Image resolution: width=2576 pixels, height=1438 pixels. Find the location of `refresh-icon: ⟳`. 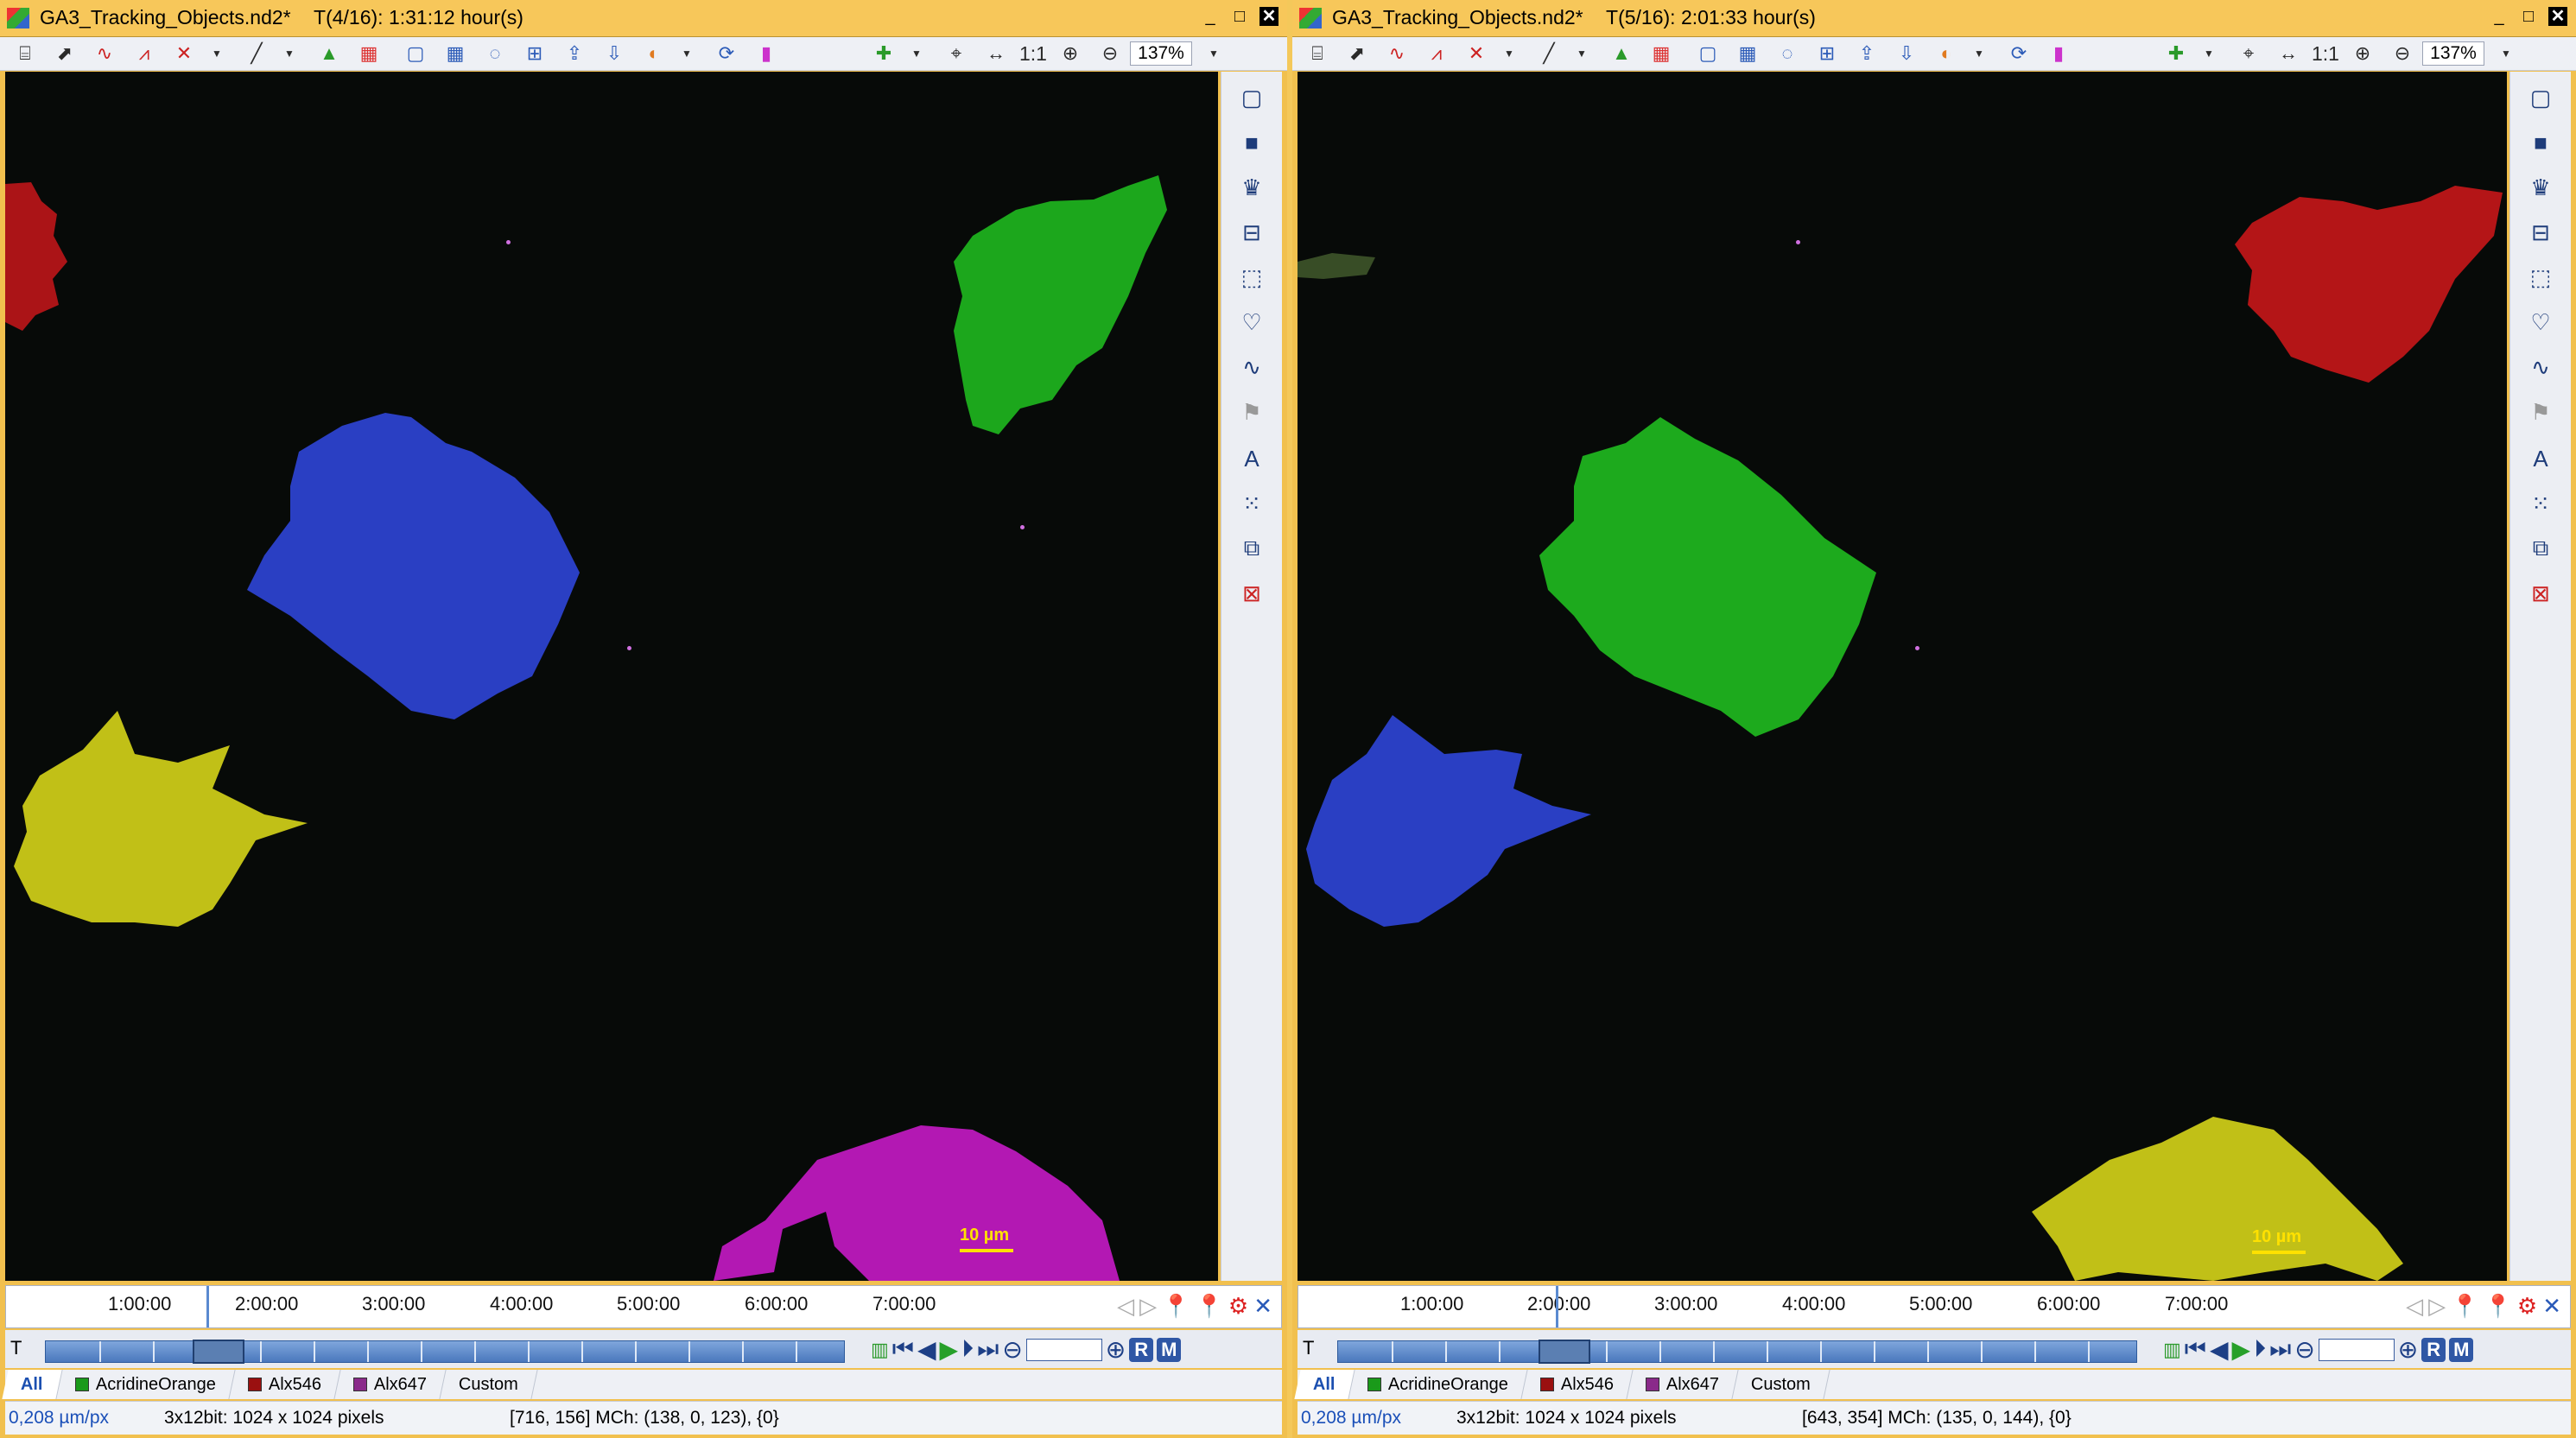

refresh-icon: ⟳ is located at coordinates (726, 53).